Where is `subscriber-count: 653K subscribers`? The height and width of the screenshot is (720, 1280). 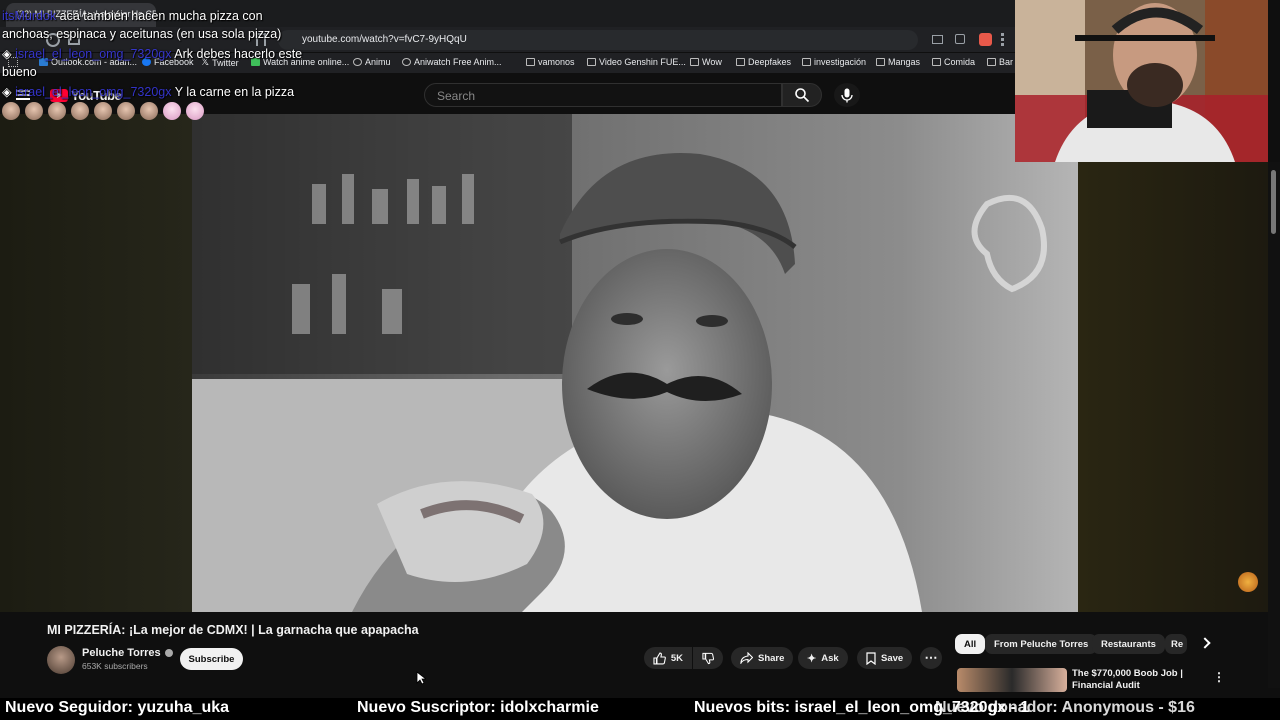
subscriber-count: 653K subscribers is located at coordinates (115, 666).